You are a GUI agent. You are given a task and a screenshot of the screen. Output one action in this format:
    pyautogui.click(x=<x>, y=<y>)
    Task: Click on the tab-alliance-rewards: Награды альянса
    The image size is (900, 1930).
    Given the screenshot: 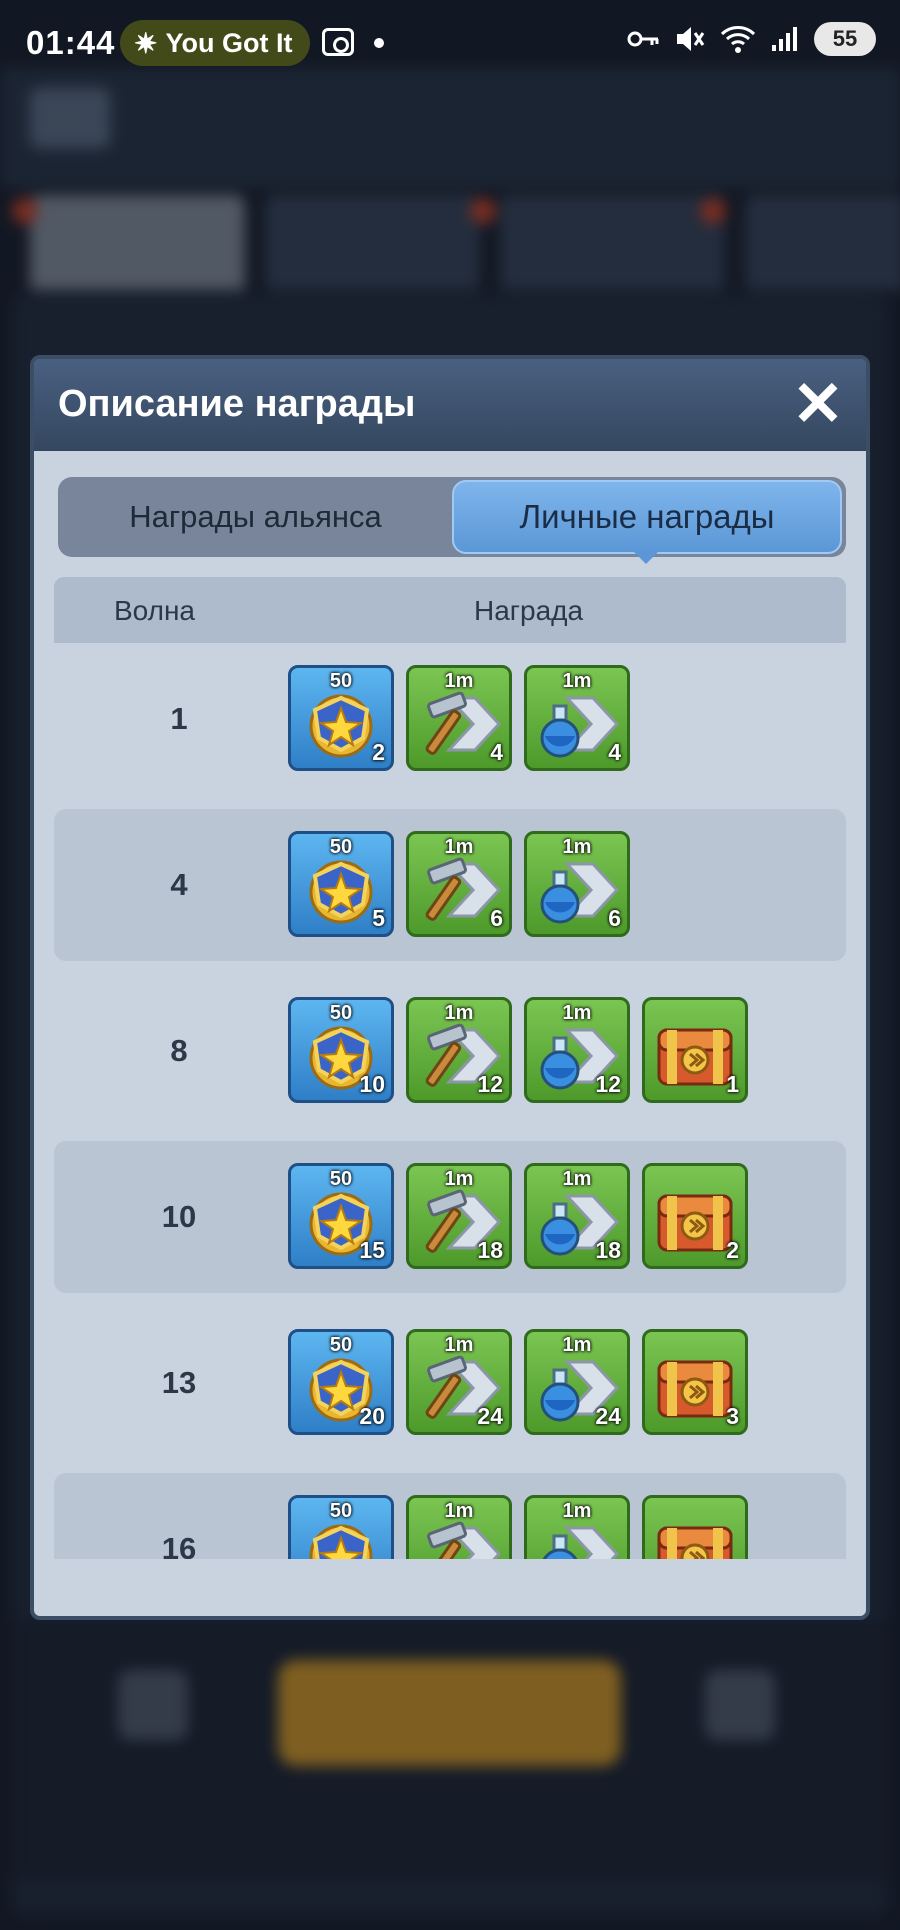 What is the action you would take?
    pyautogui.click(x=255, y=517)
    